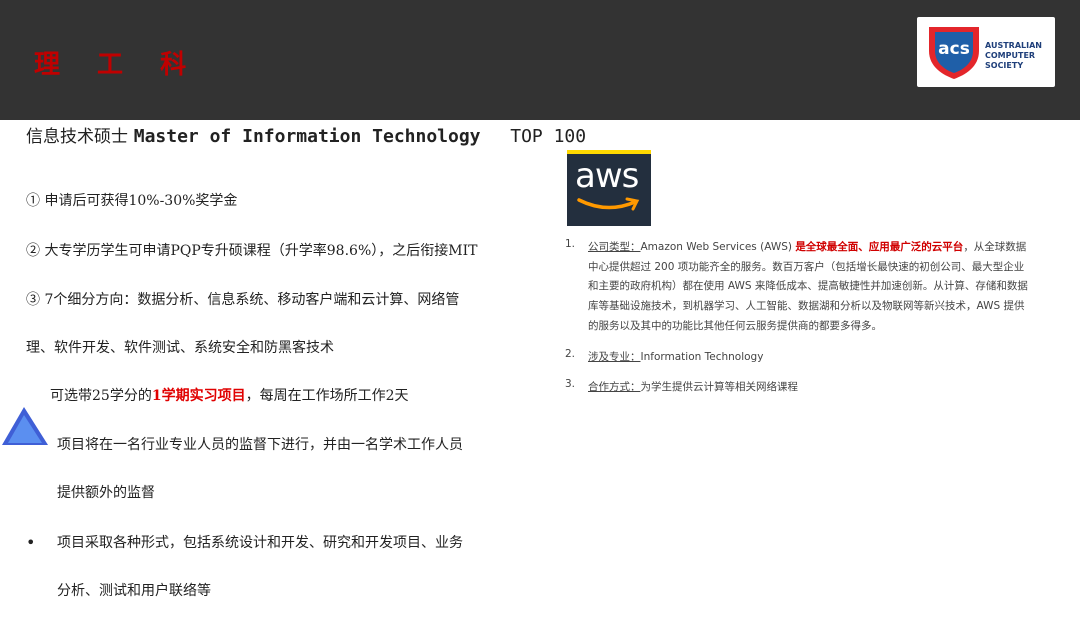 This screenshot has width=1080, height=621. I want to click on item-label: 合作方式：, so click(614, 387).